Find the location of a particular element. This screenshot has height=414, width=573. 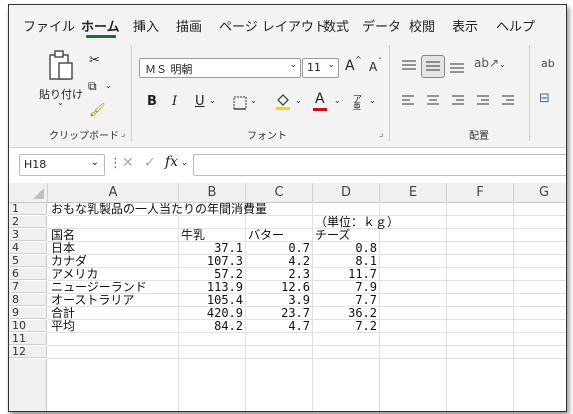

table-cell: 3.9 is located at coordinates (278, 300).